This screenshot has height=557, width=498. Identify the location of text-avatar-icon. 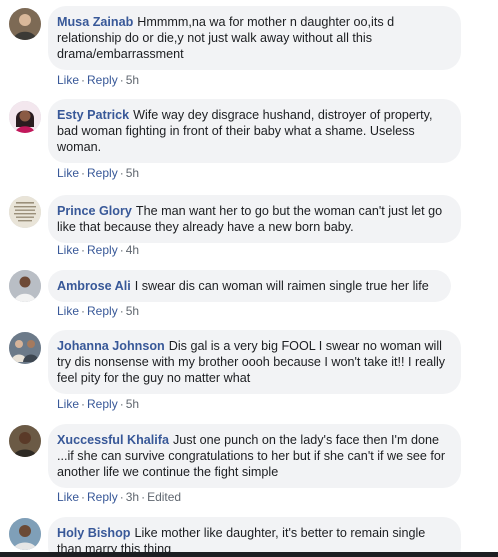
(25, 212).